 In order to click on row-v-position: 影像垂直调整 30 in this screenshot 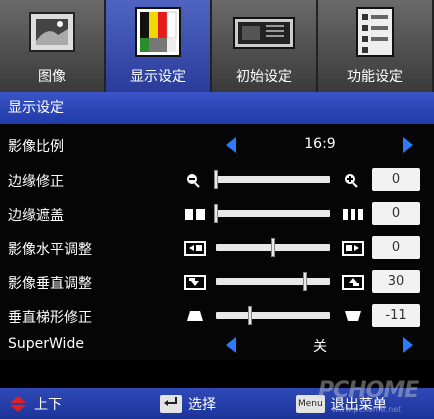, I will do `click(217, 283)`.